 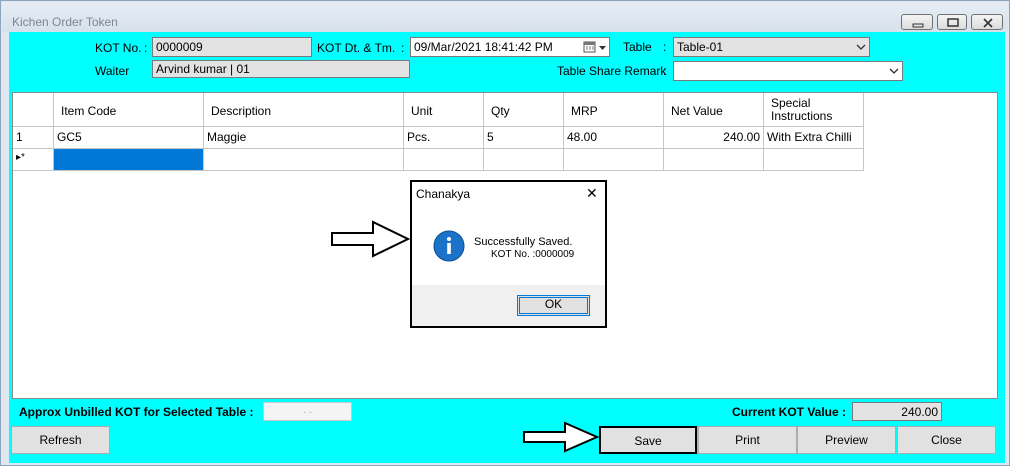 What do you see at coordinates (505, 17) in the screenshot?
I see `title-bar: Kichen Order Token` at bounding box center [505, 17].